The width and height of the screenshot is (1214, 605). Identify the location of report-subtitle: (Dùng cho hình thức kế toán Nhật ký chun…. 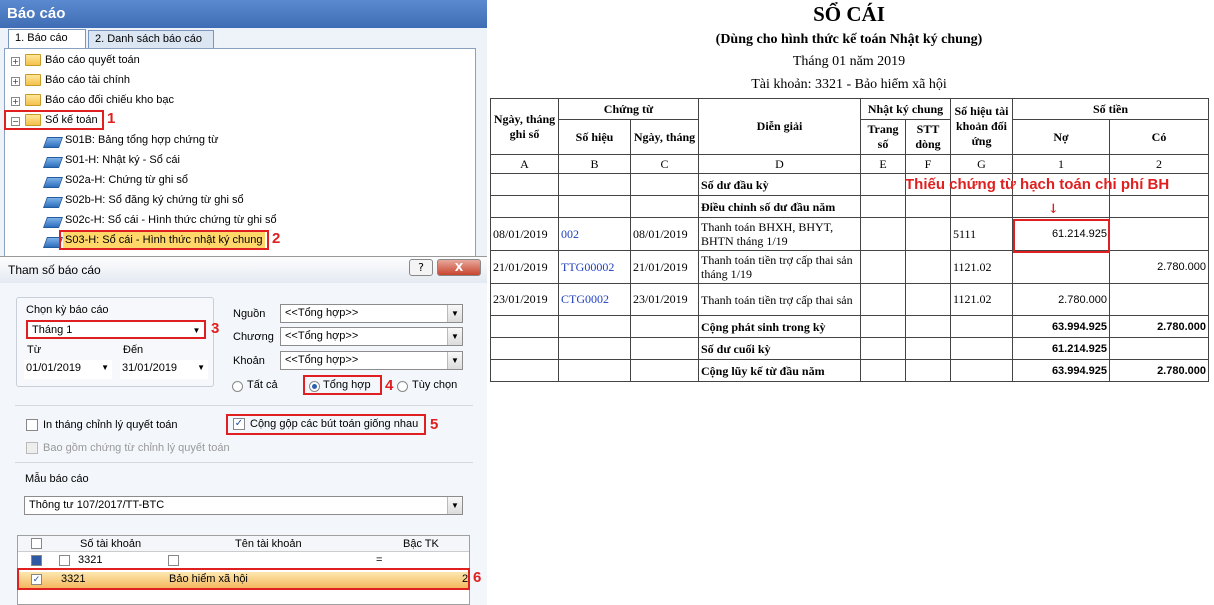
(849, 39).